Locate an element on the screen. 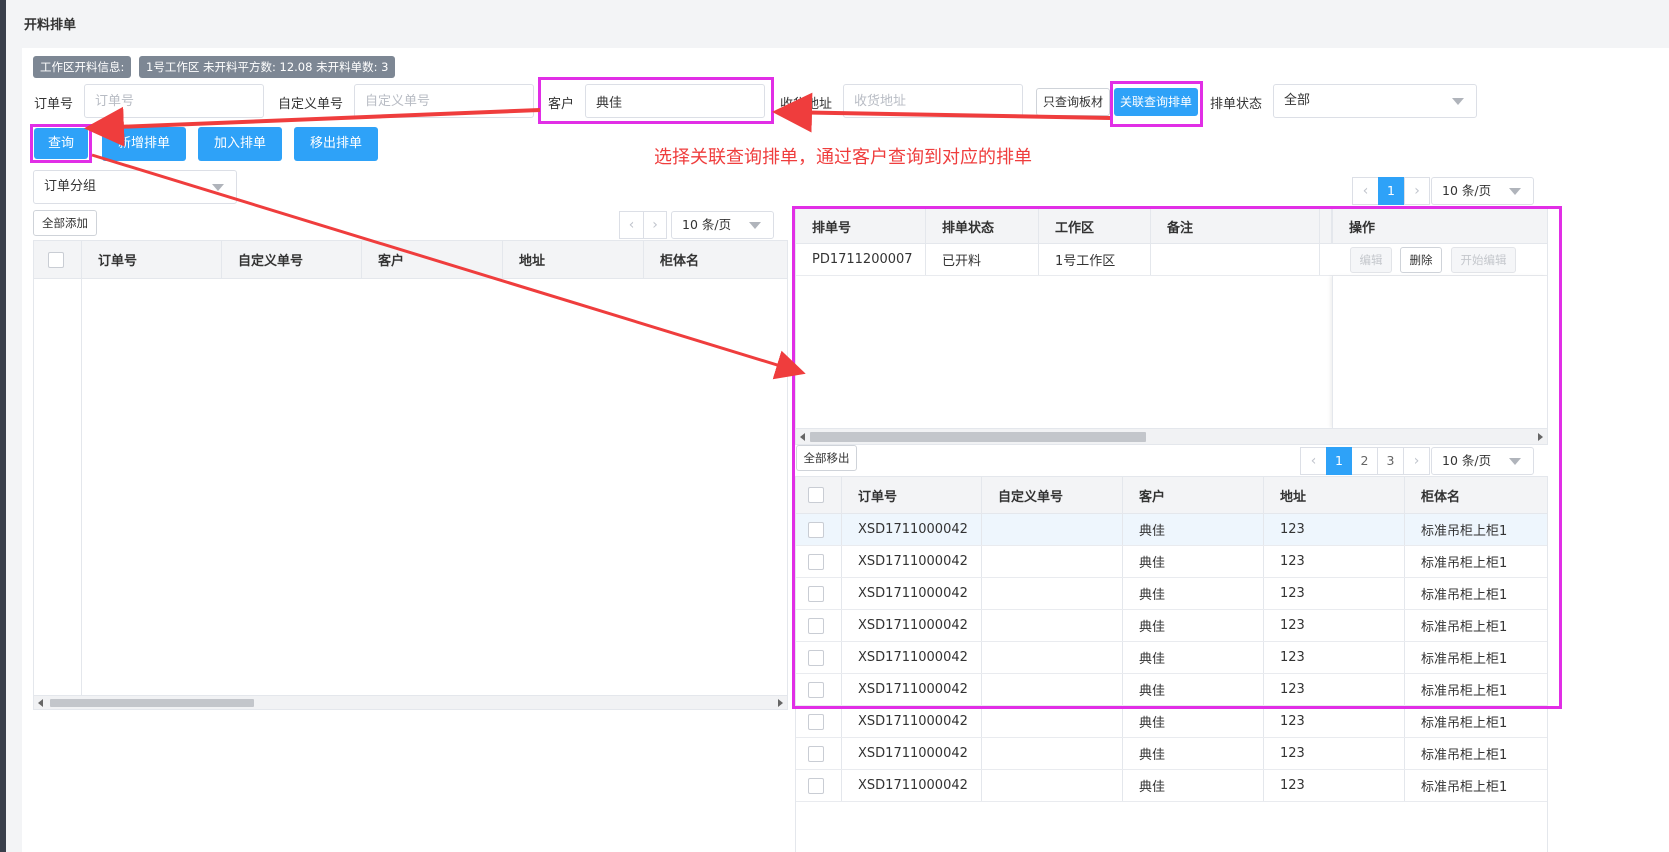 This screenshot has width=1669, height=852. arrow-customer-to-query is located at coordinates (312, 126).